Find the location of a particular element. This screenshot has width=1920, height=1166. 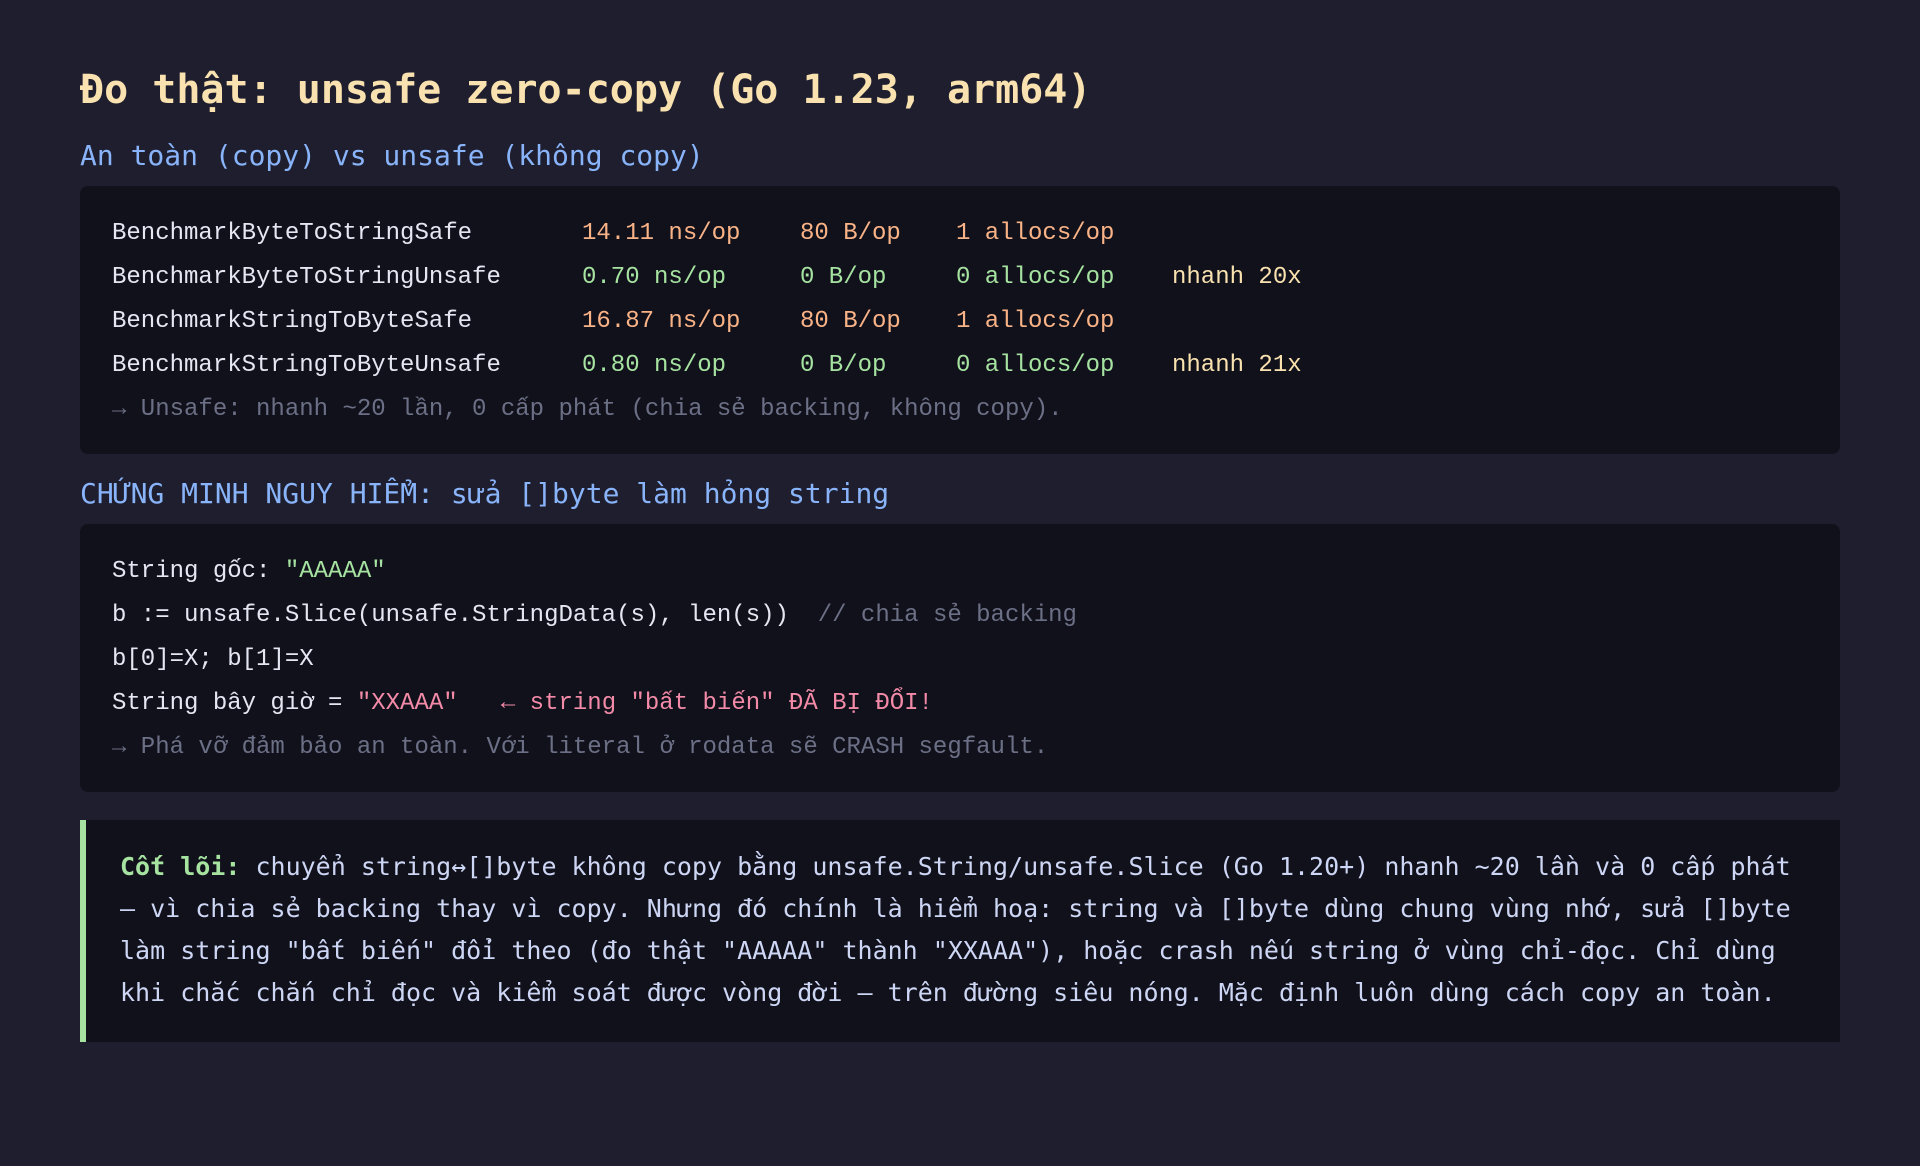

code-text: String bây giờ = is located at coordinates (234, 703).